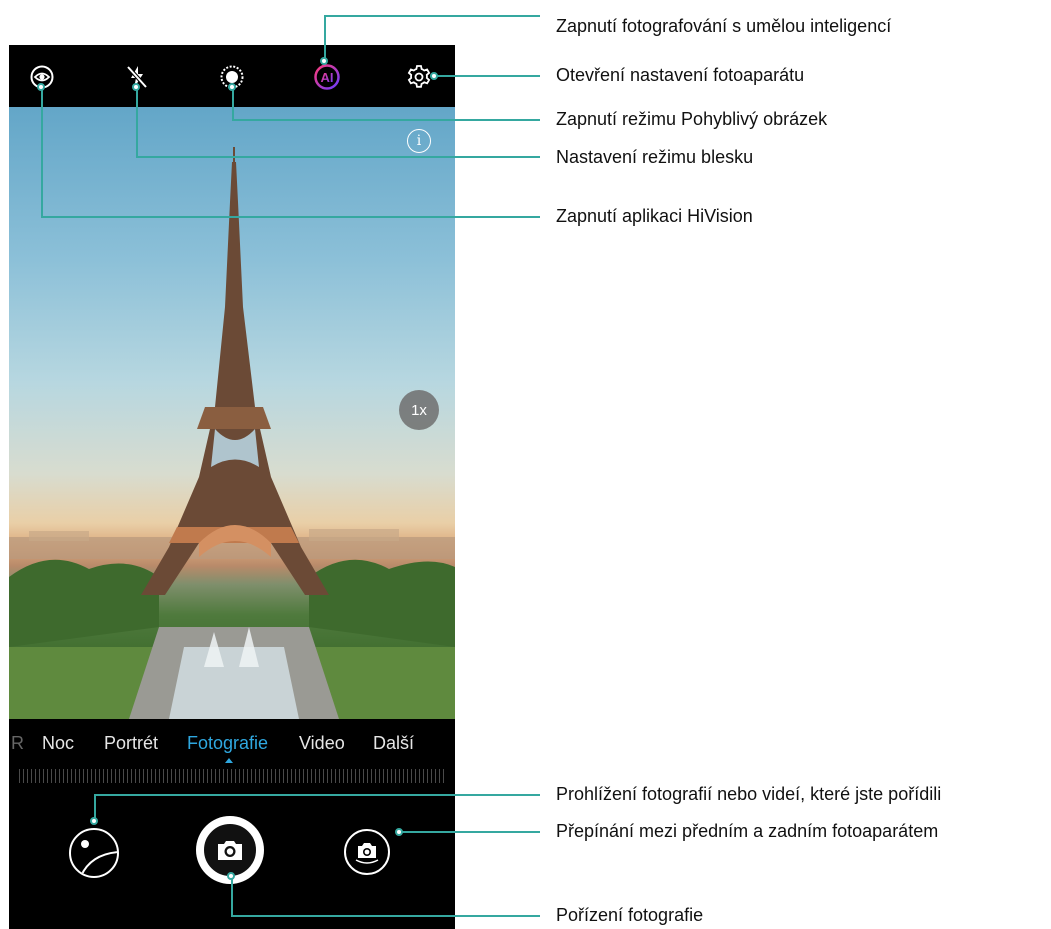 The image size is (1051, 929). Describe the element at coordinates (680, 75) in the screenshot. I see `annotation-settings: Otevření nastavení fotoaparátu` at that location.